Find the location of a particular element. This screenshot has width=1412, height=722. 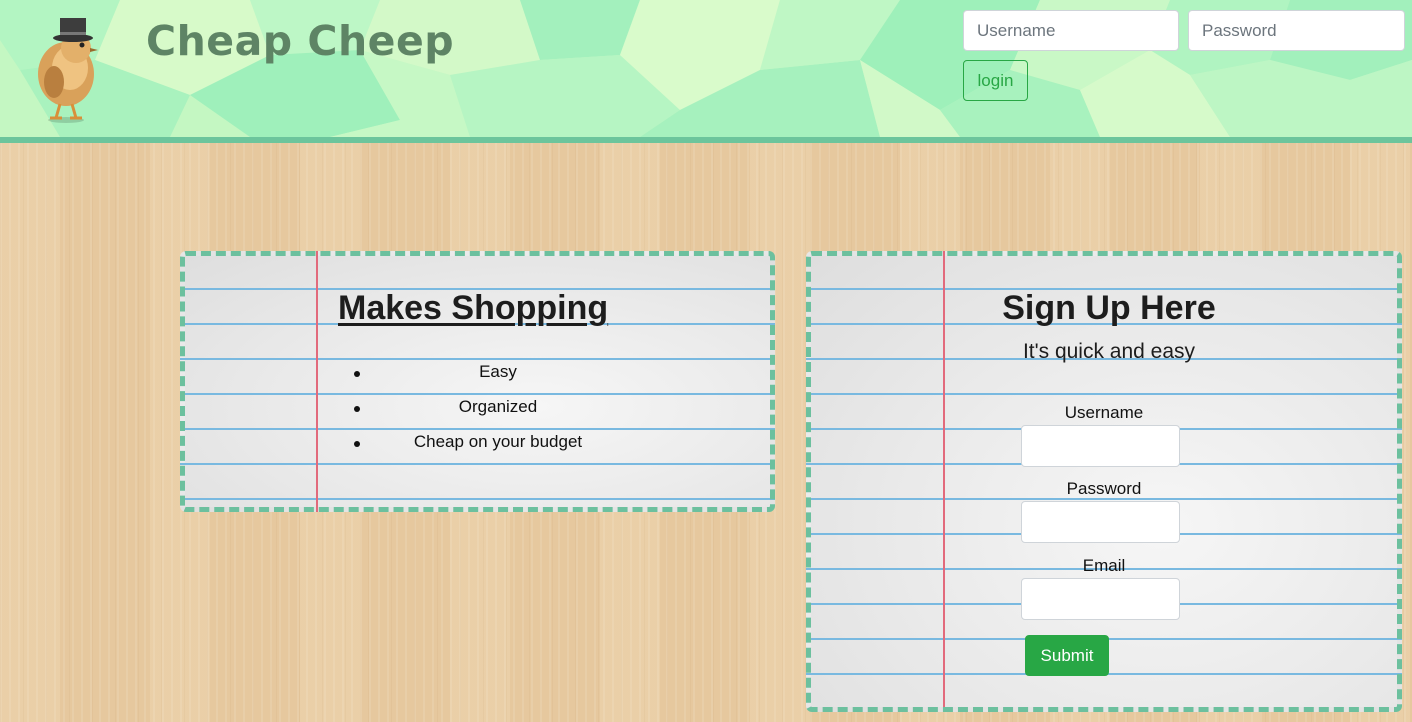

list-item: Organized is located at coordinates (498, 408).